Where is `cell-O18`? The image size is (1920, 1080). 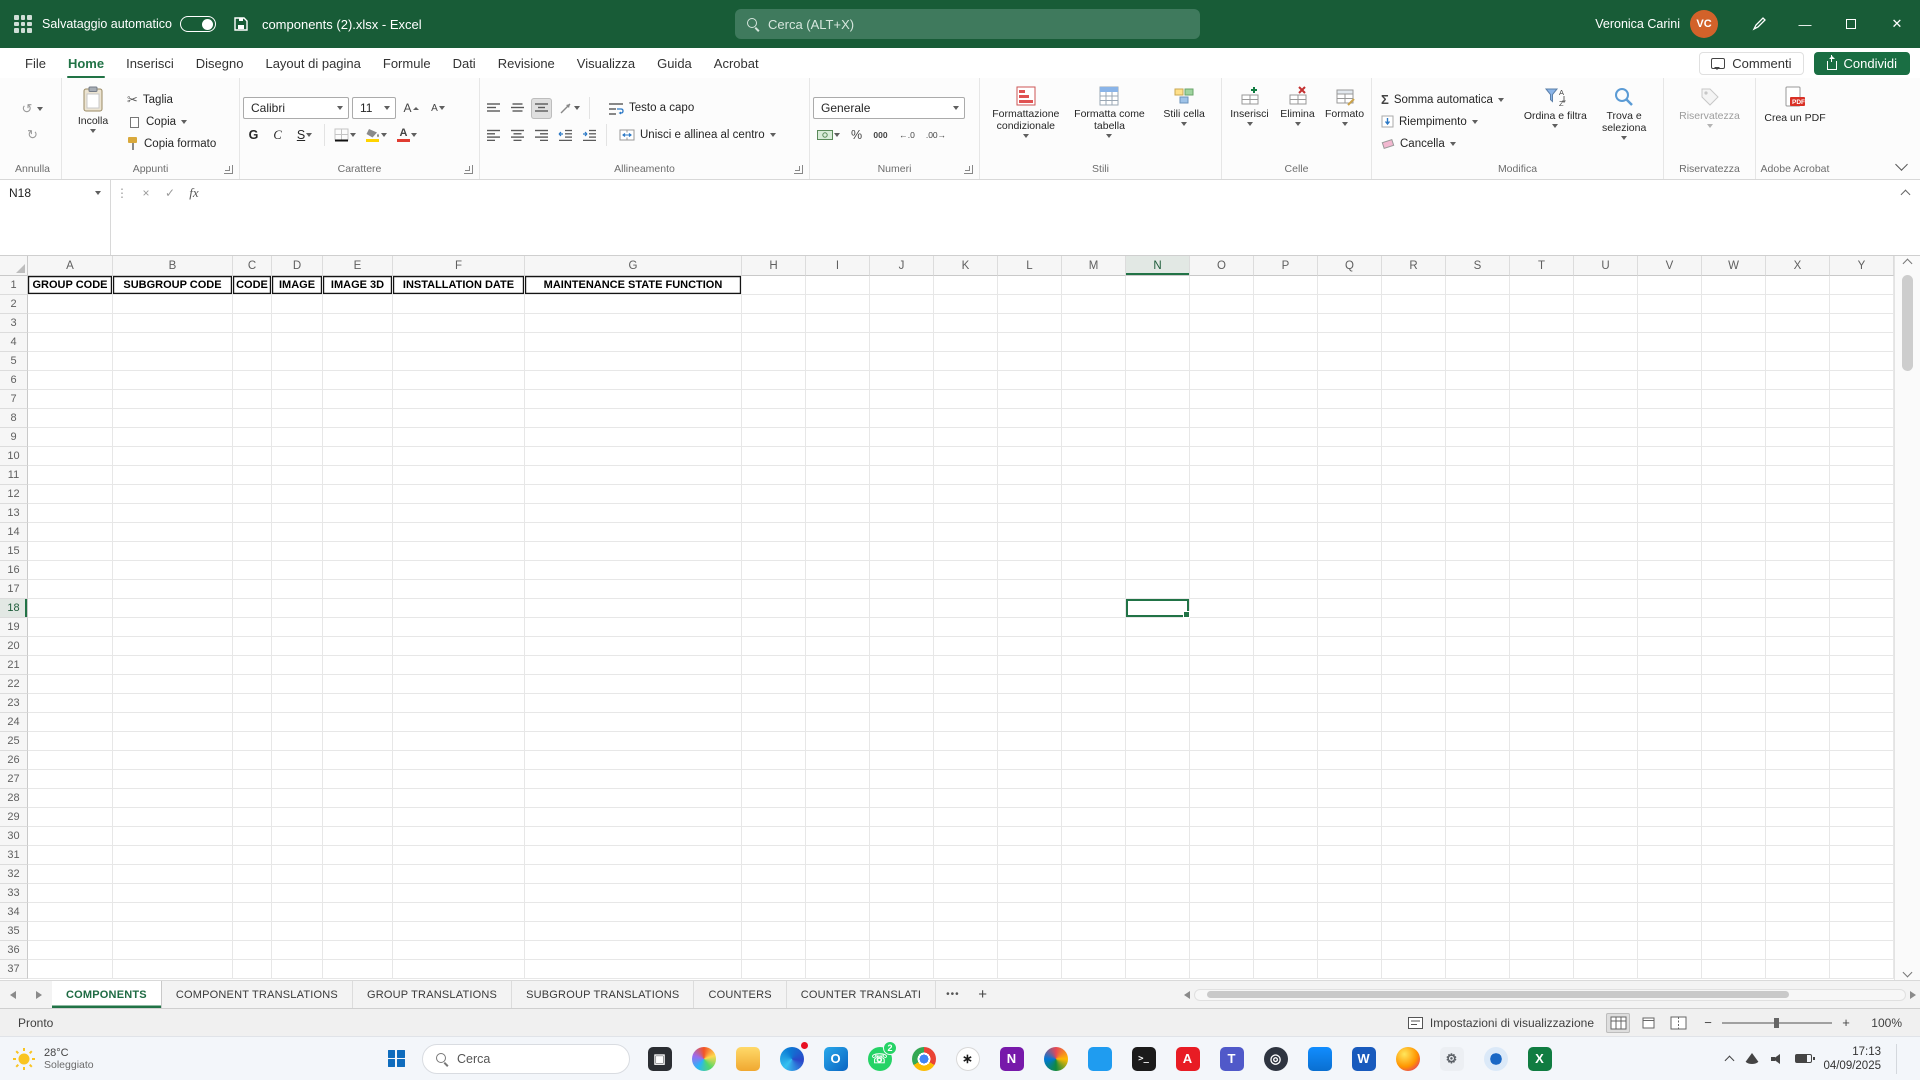
cell-O18 is located at coordinates (1222, 608).